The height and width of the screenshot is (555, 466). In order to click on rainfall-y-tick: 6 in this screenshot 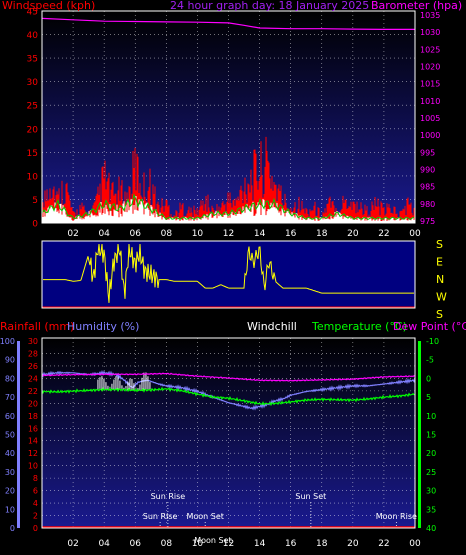, I will do `click(35, 491)`.